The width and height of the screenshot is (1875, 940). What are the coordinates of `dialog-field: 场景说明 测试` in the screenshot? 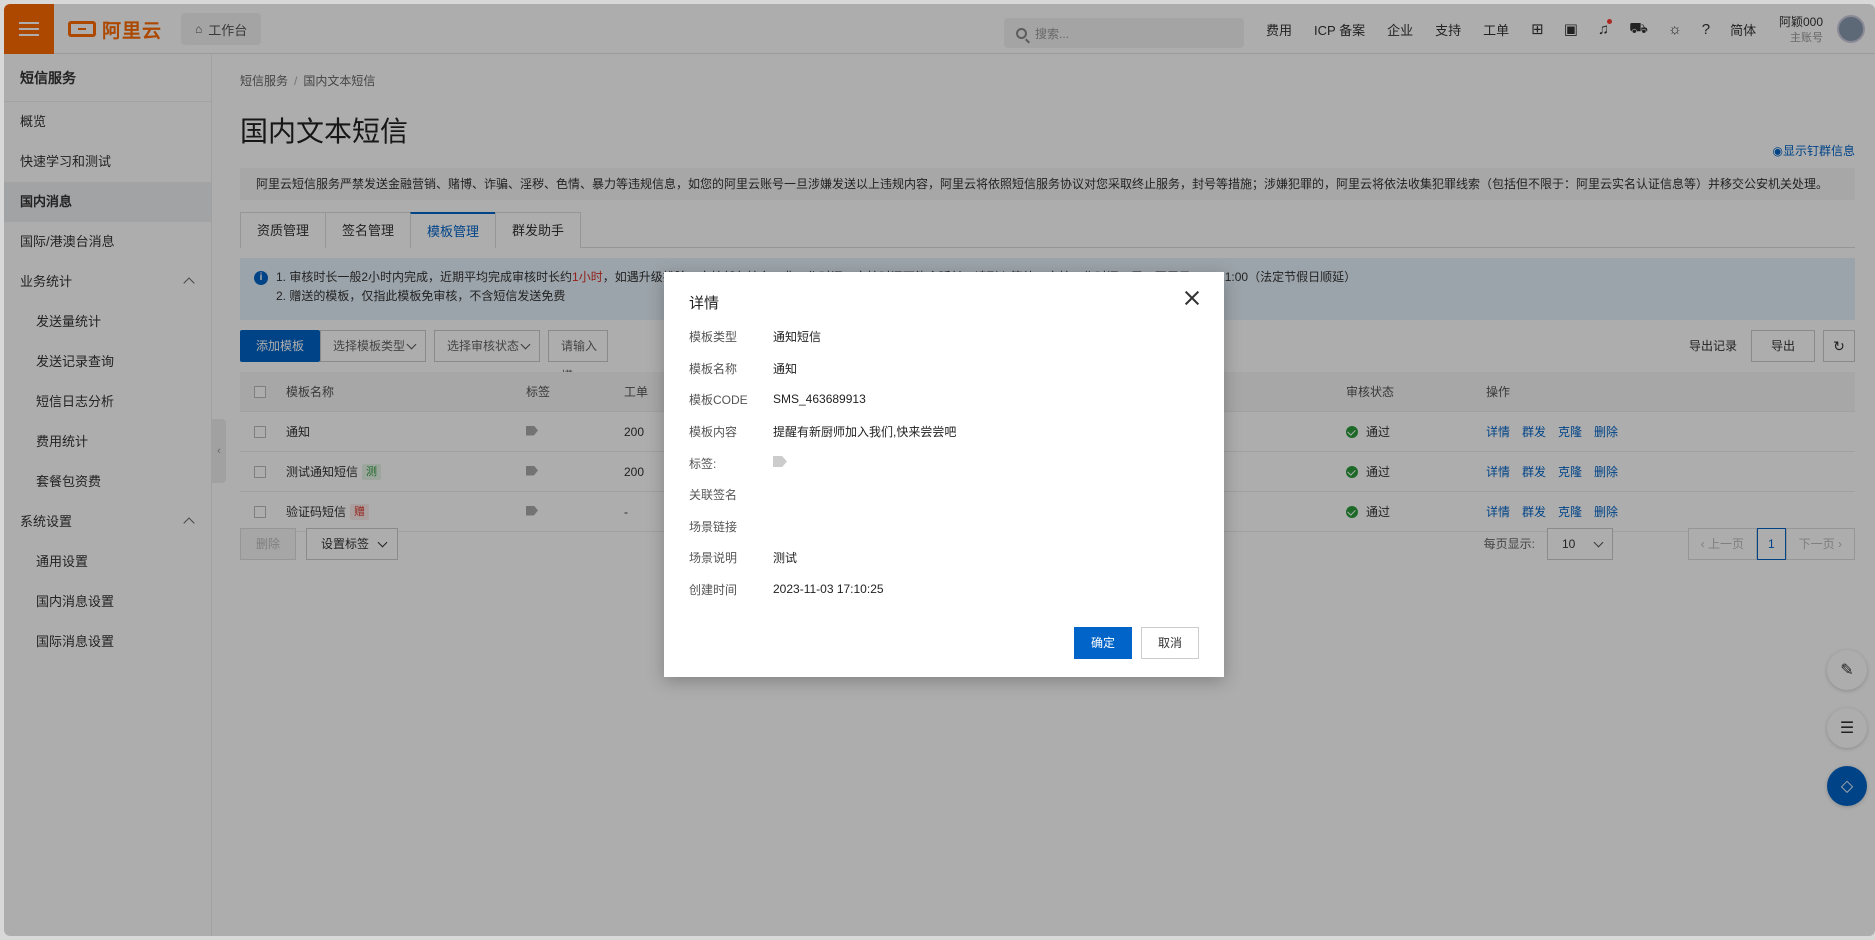 It's located at (743, 557).